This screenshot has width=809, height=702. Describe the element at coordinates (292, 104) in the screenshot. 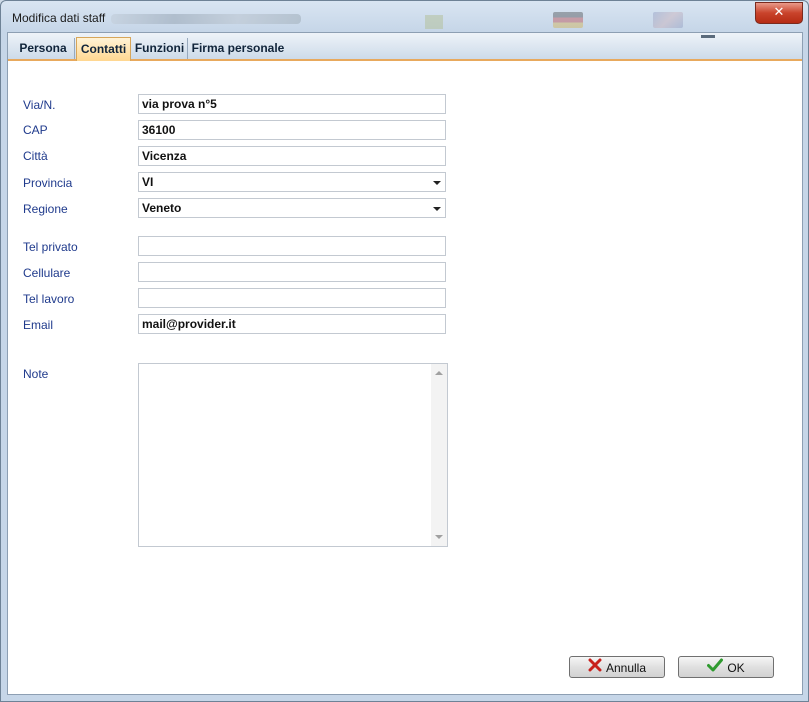

I see `via-field: via prova n°5` at that location.